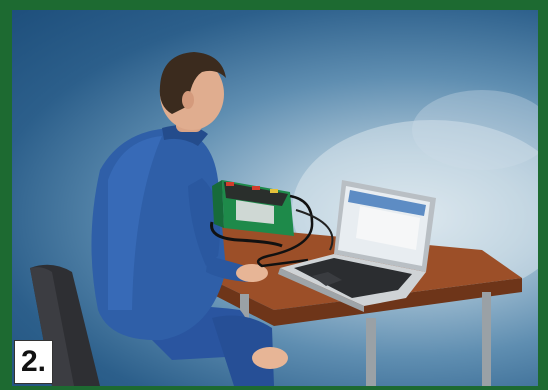  Describe the element at coordinates (34, 362) in the screenshot. I see `step-number-label: 2.` at that location.